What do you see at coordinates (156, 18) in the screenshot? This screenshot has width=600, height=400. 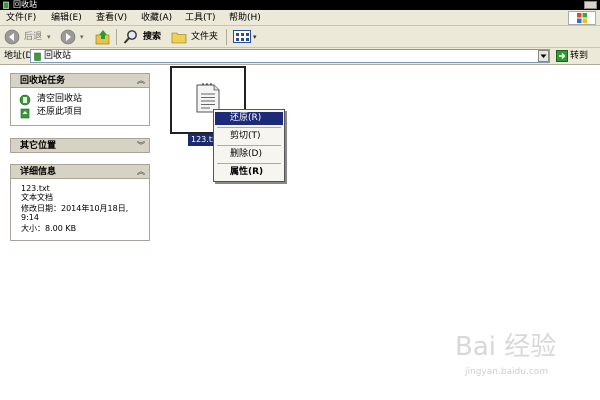 I see `menu-favorites: 收藏(A)` at bounding box center [156, 18].